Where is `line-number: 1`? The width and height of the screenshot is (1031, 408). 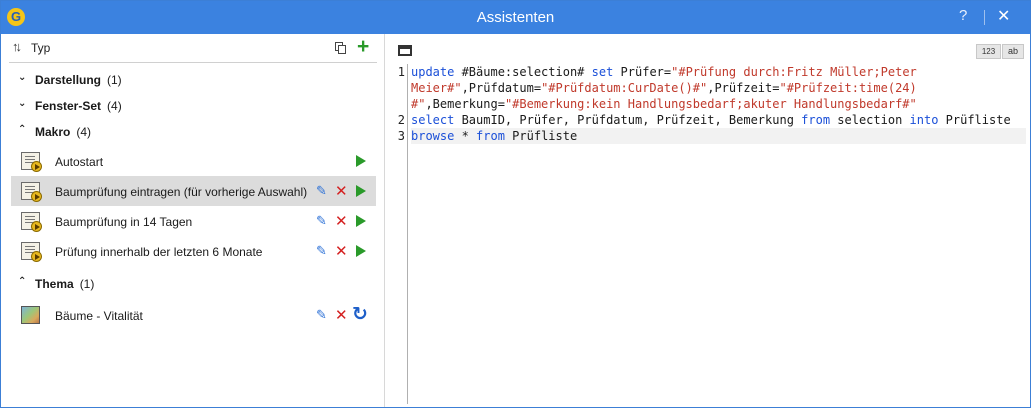 line-number: 1 is located at coordinates (401, 72).